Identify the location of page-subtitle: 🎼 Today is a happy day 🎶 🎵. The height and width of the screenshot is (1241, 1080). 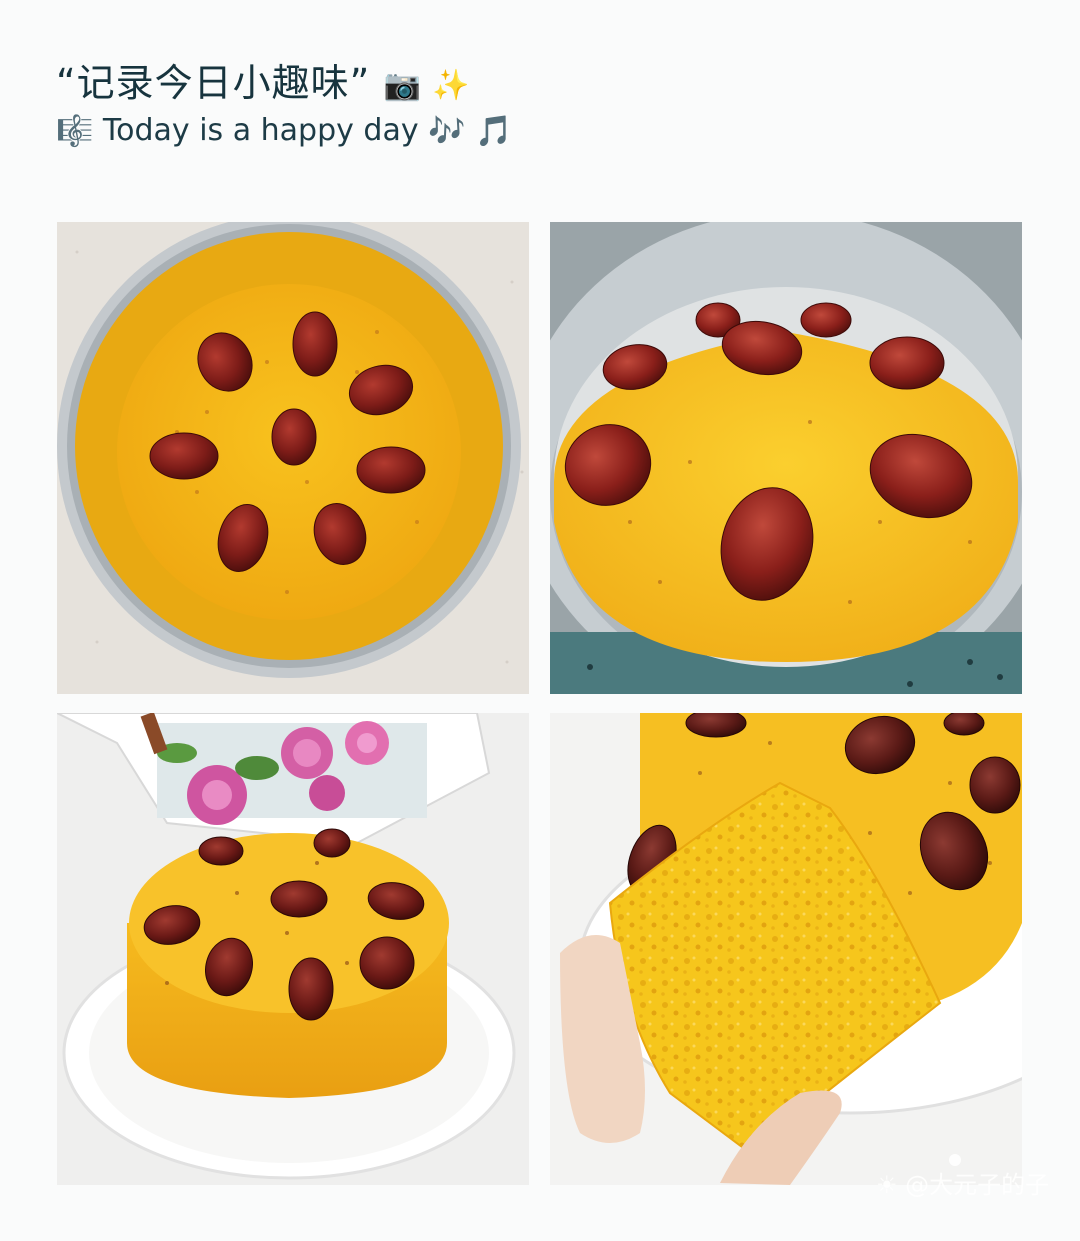
(284, 131).